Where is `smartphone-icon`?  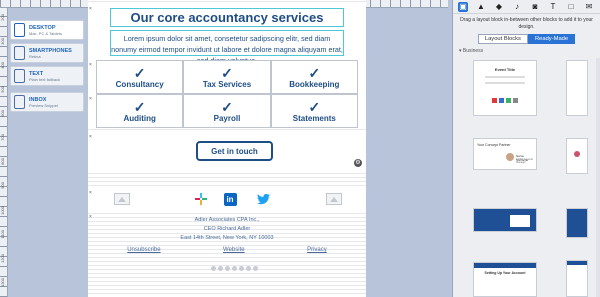 smartphone-icon is located at coordinates (19, 53).